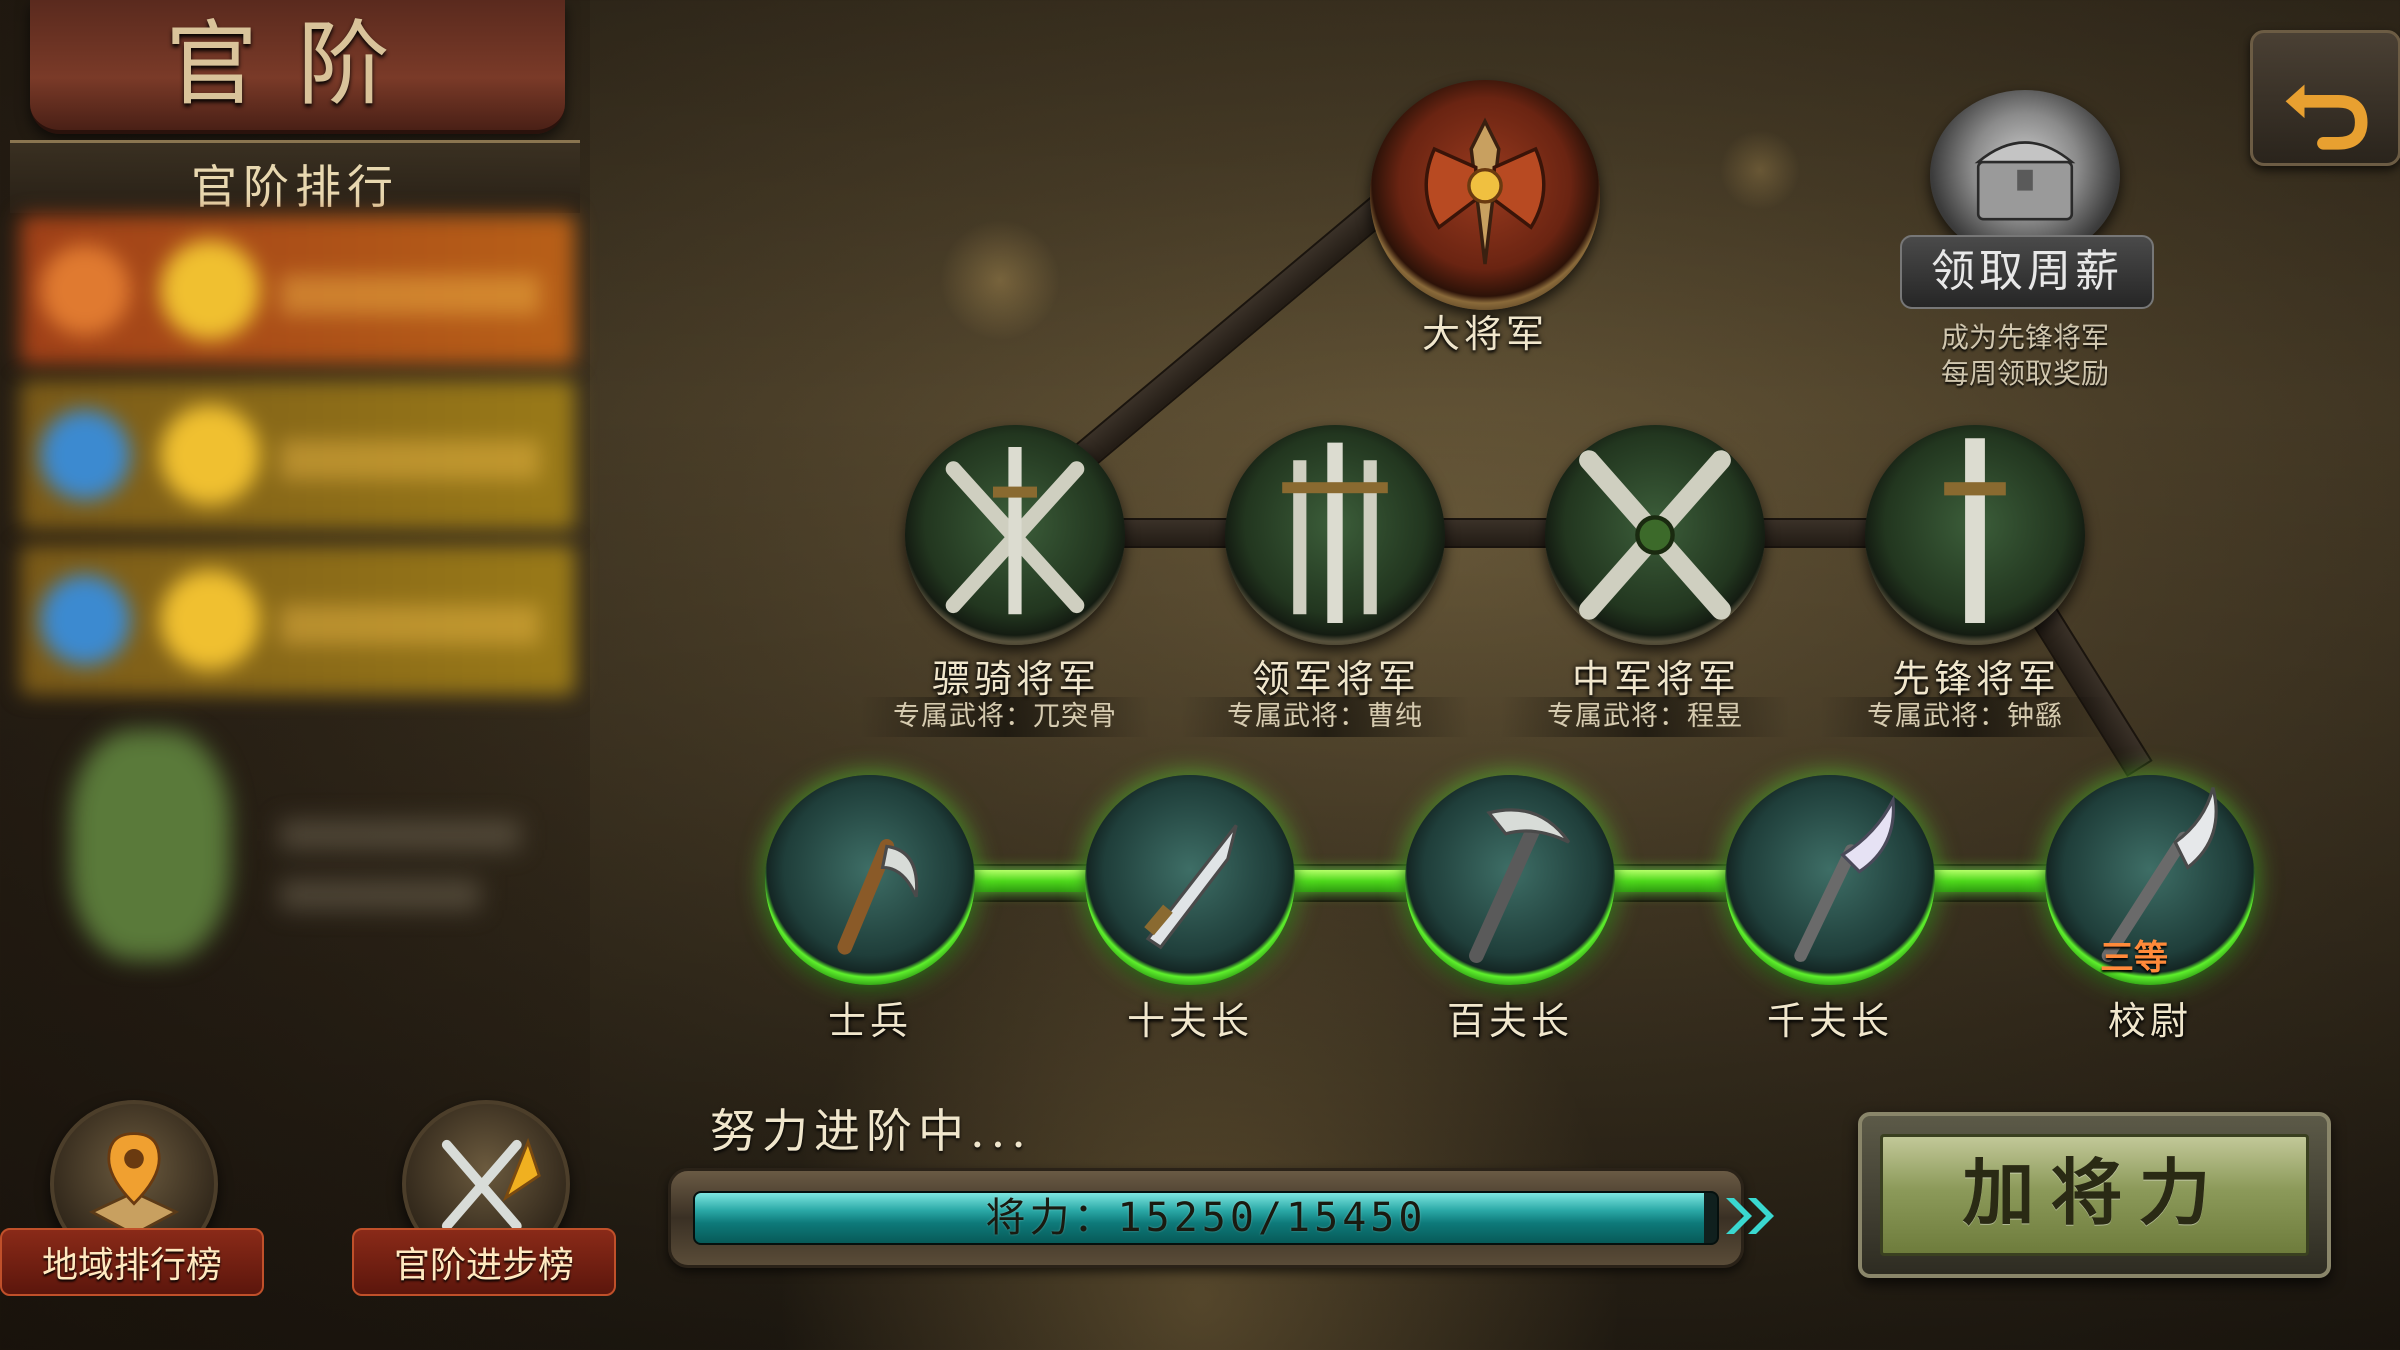  Describe the element at coordinates (869, 1021) in the screenshot. I see `rank-label: 士兵` at that location.